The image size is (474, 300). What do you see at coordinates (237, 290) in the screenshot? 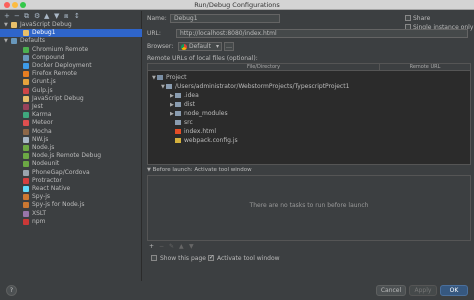
I see `dialog-footer: ? Cancel Apply OK` at bounding box center [237, 290].